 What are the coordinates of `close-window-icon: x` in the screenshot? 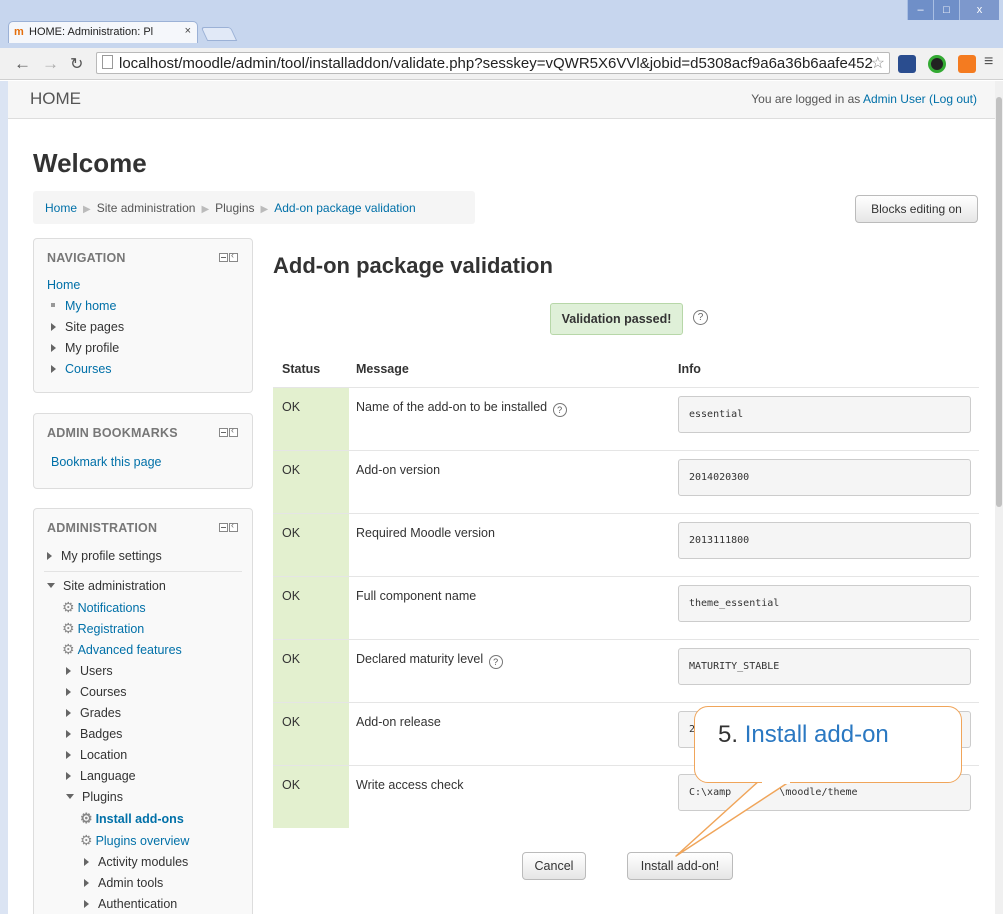 It's located at (979, 10).